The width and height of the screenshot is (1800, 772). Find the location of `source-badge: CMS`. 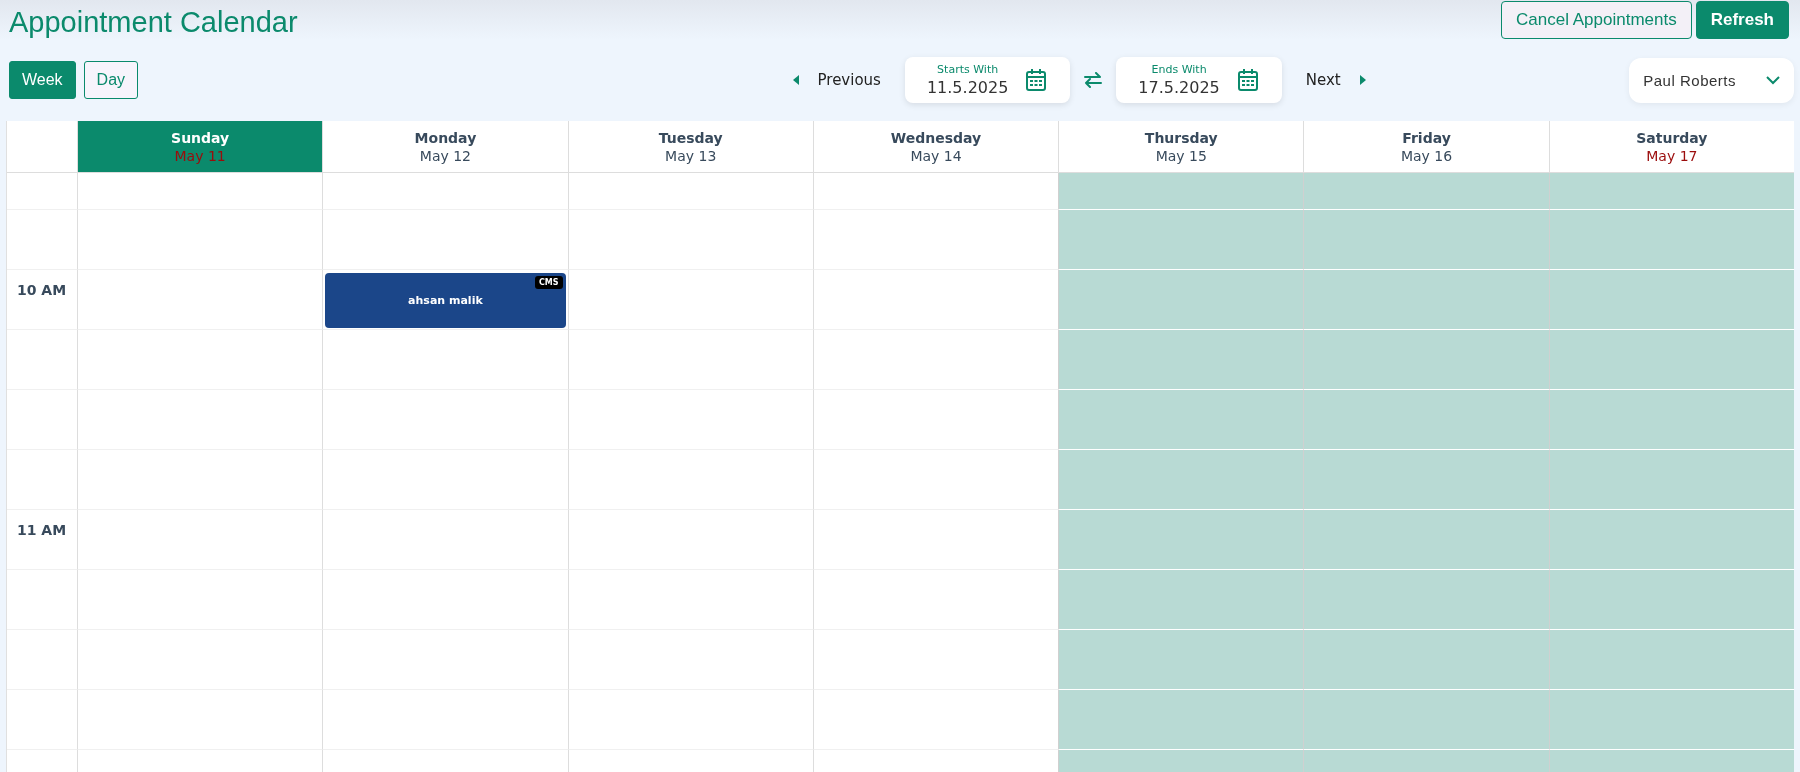

source-badge: CMS is located at coordinates (548, 282).